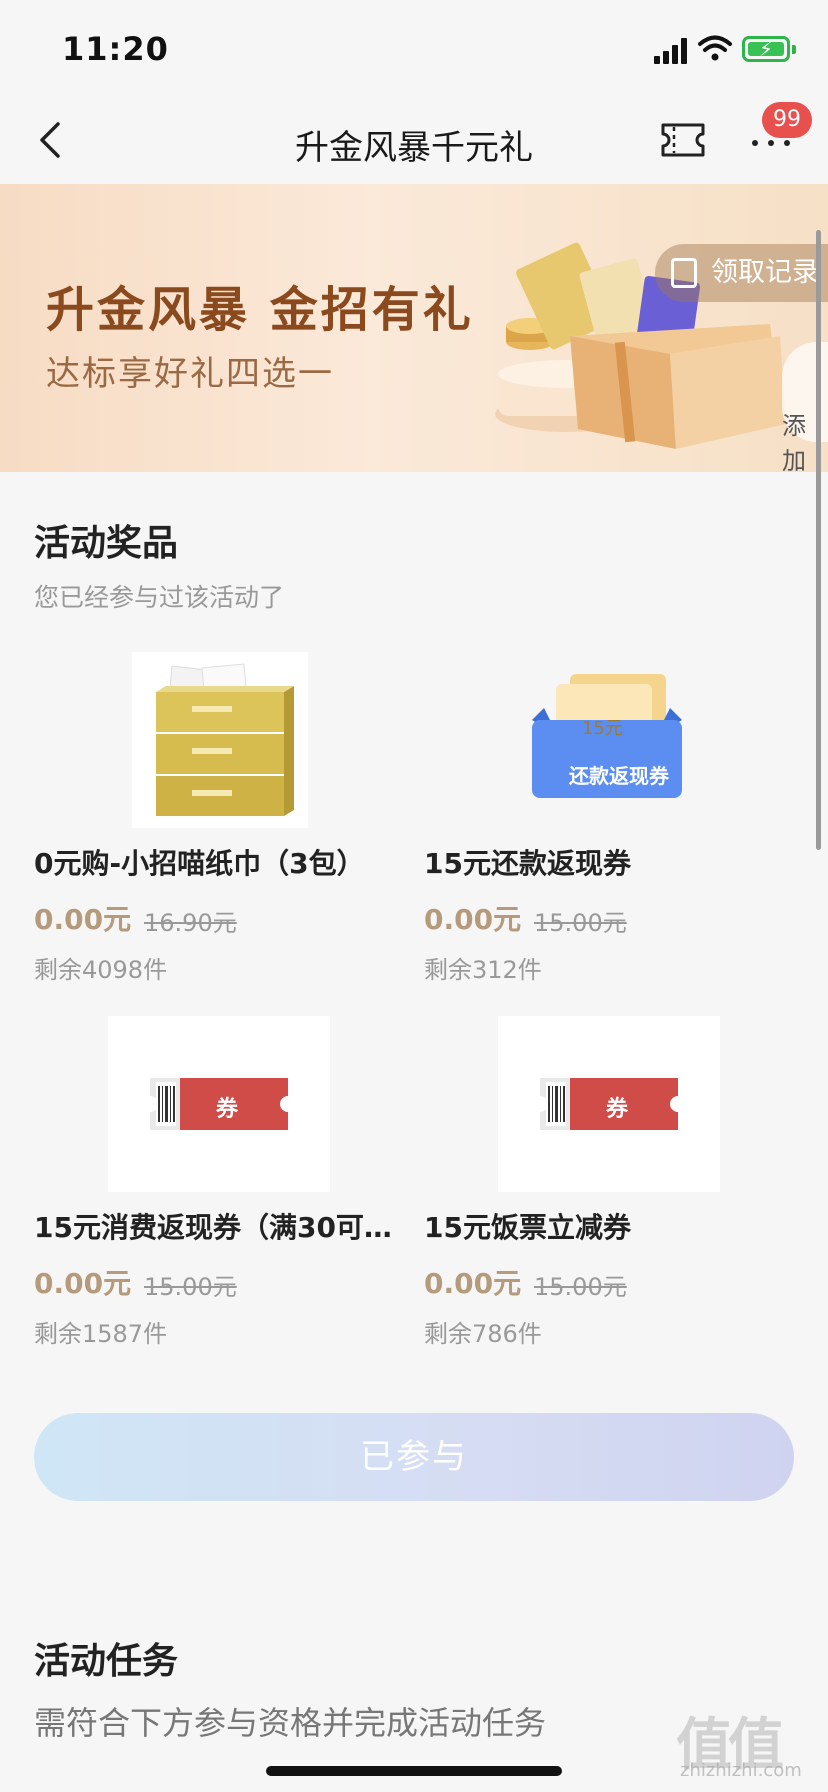  Describe the element at coordinates (414, 142) in the screenshot. I see `nav-bar: 升金风暴千元礼 99` at that location.